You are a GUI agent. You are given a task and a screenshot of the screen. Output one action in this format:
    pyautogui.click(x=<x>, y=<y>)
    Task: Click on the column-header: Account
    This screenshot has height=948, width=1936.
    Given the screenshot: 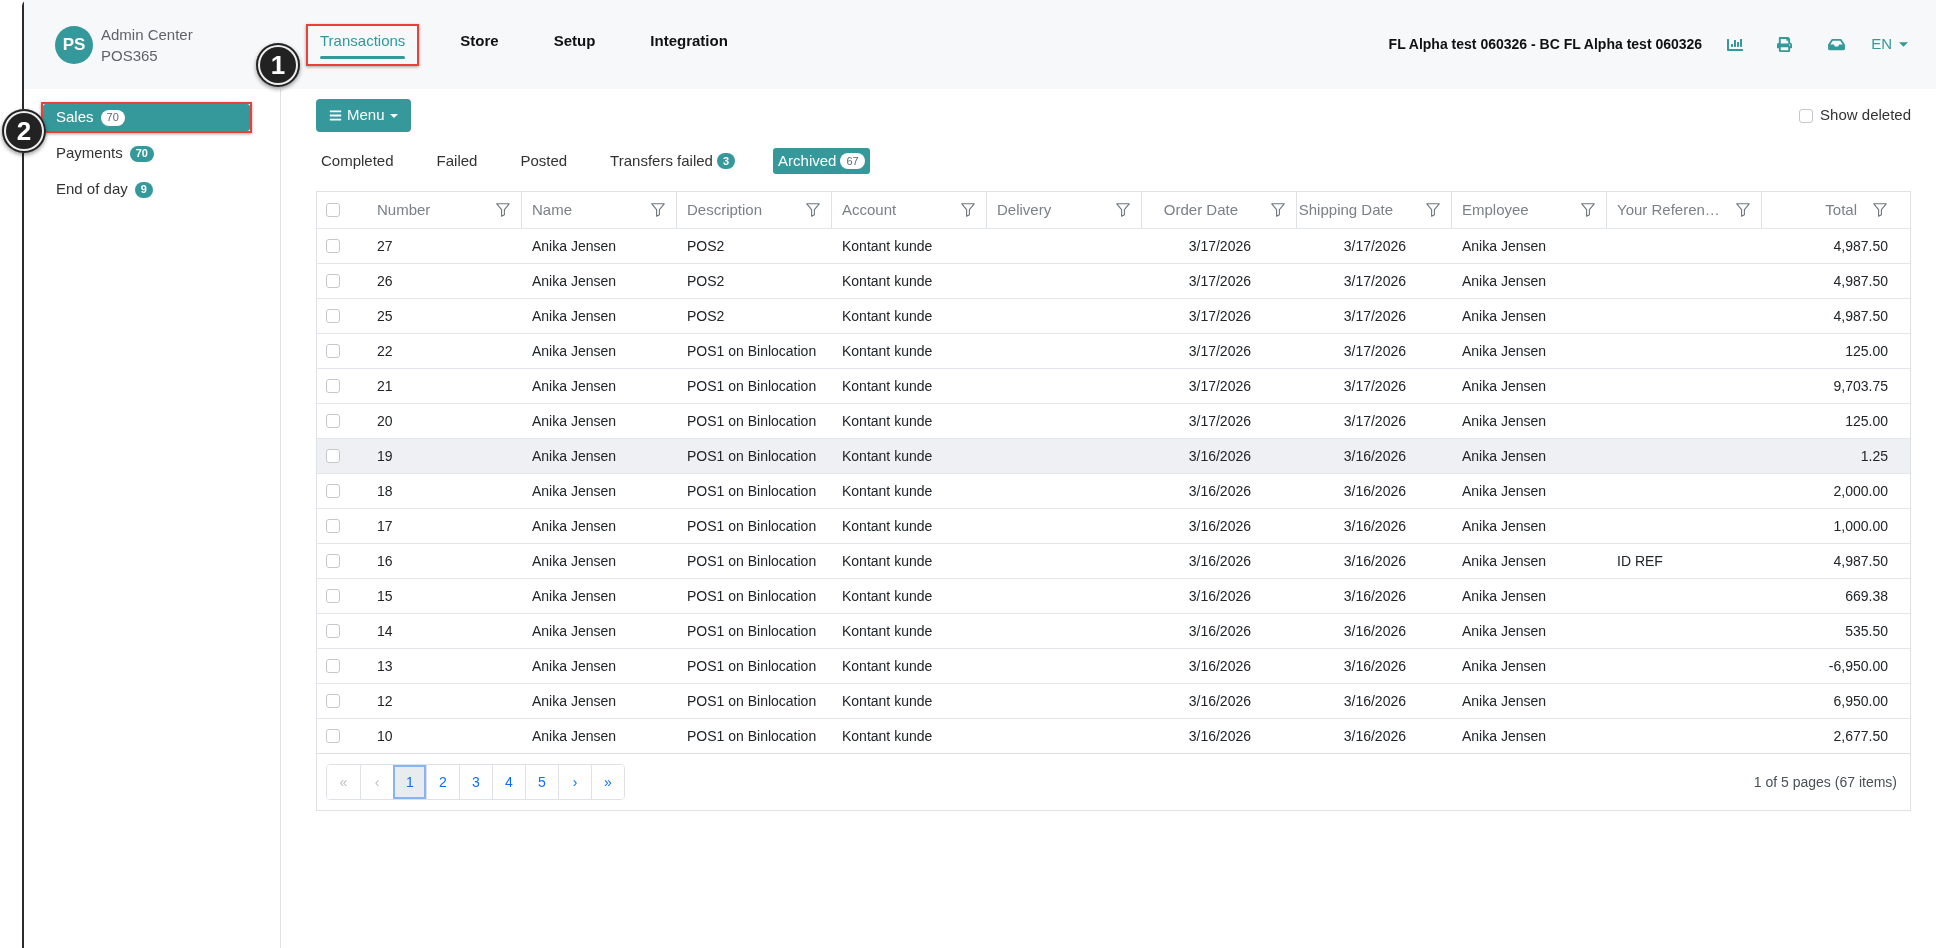 What is the action you would take?
    pyautogui.click(x=869, y=210)
    